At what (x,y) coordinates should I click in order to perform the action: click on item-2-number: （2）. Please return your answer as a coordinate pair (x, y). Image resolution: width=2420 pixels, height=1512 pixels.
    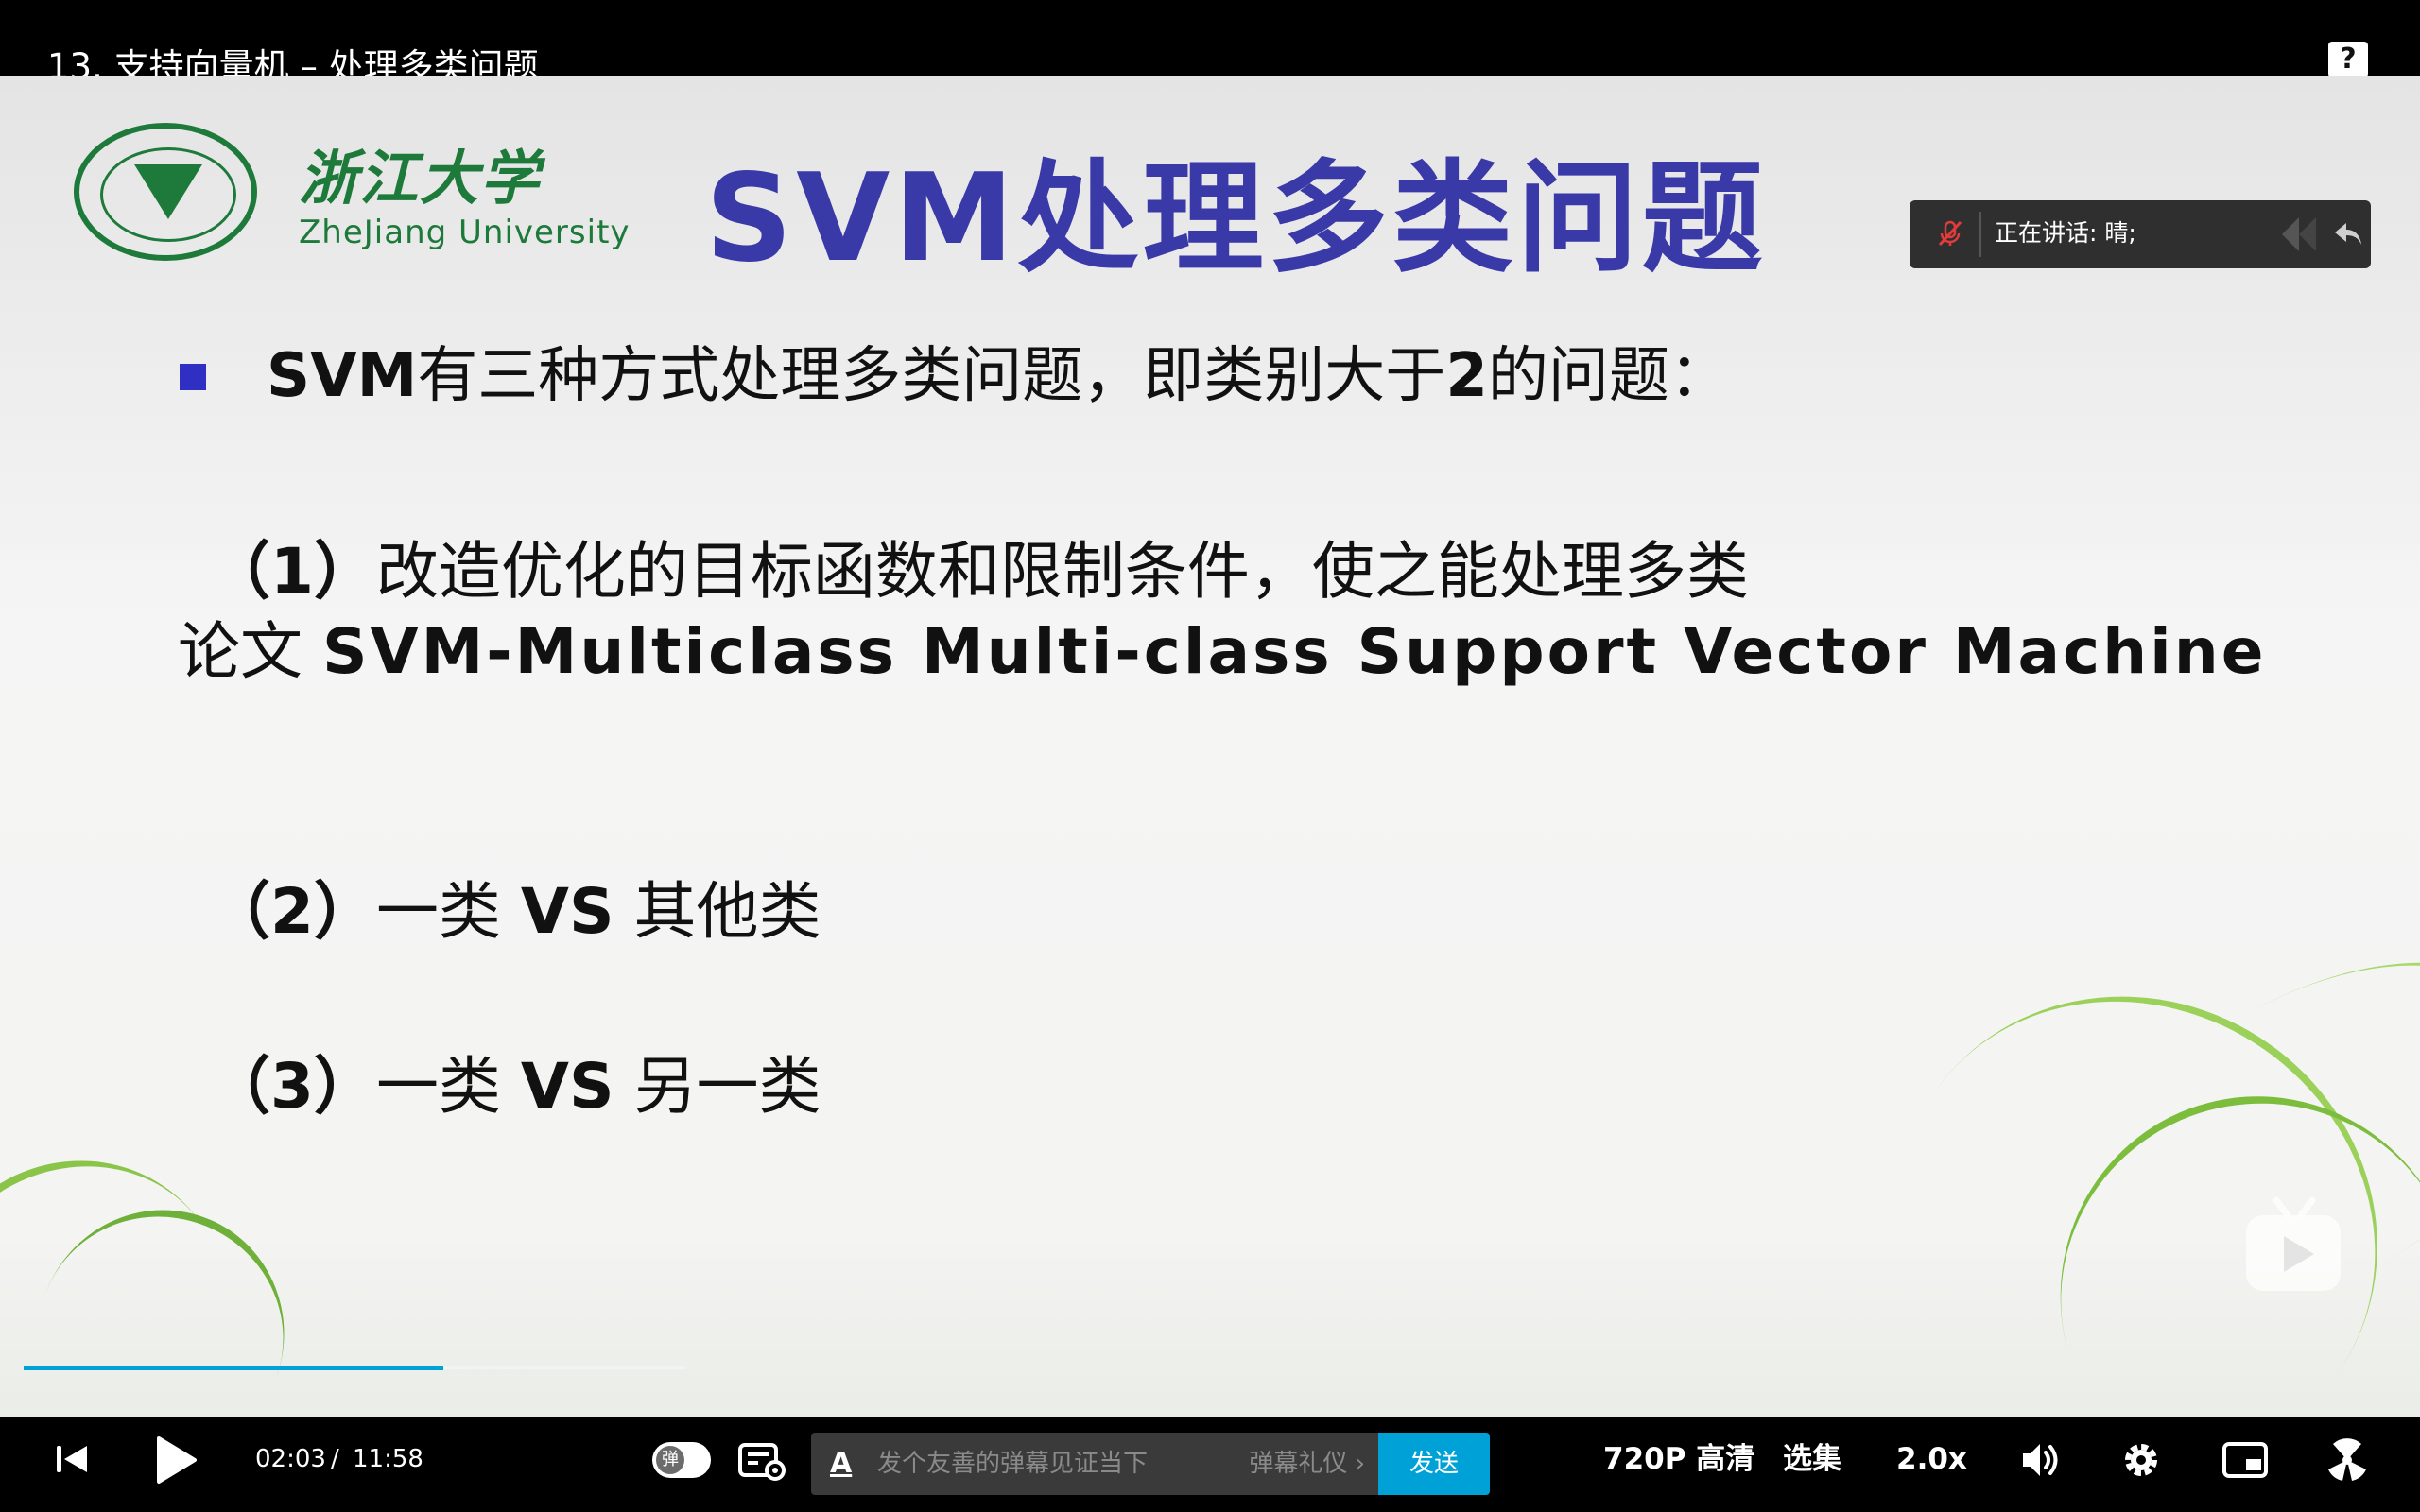
    Looking at the image, I should click on (292, 911).